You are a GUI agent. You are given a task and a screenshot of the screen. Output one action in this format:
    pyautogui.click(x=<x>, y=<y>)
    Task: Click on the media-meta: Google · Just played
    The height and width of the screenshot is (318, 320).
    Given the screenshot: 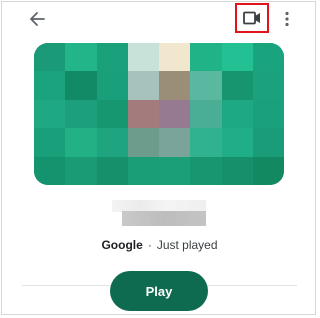 What is the action you would take?
    pyautogui.click(x=159, y=245)
    